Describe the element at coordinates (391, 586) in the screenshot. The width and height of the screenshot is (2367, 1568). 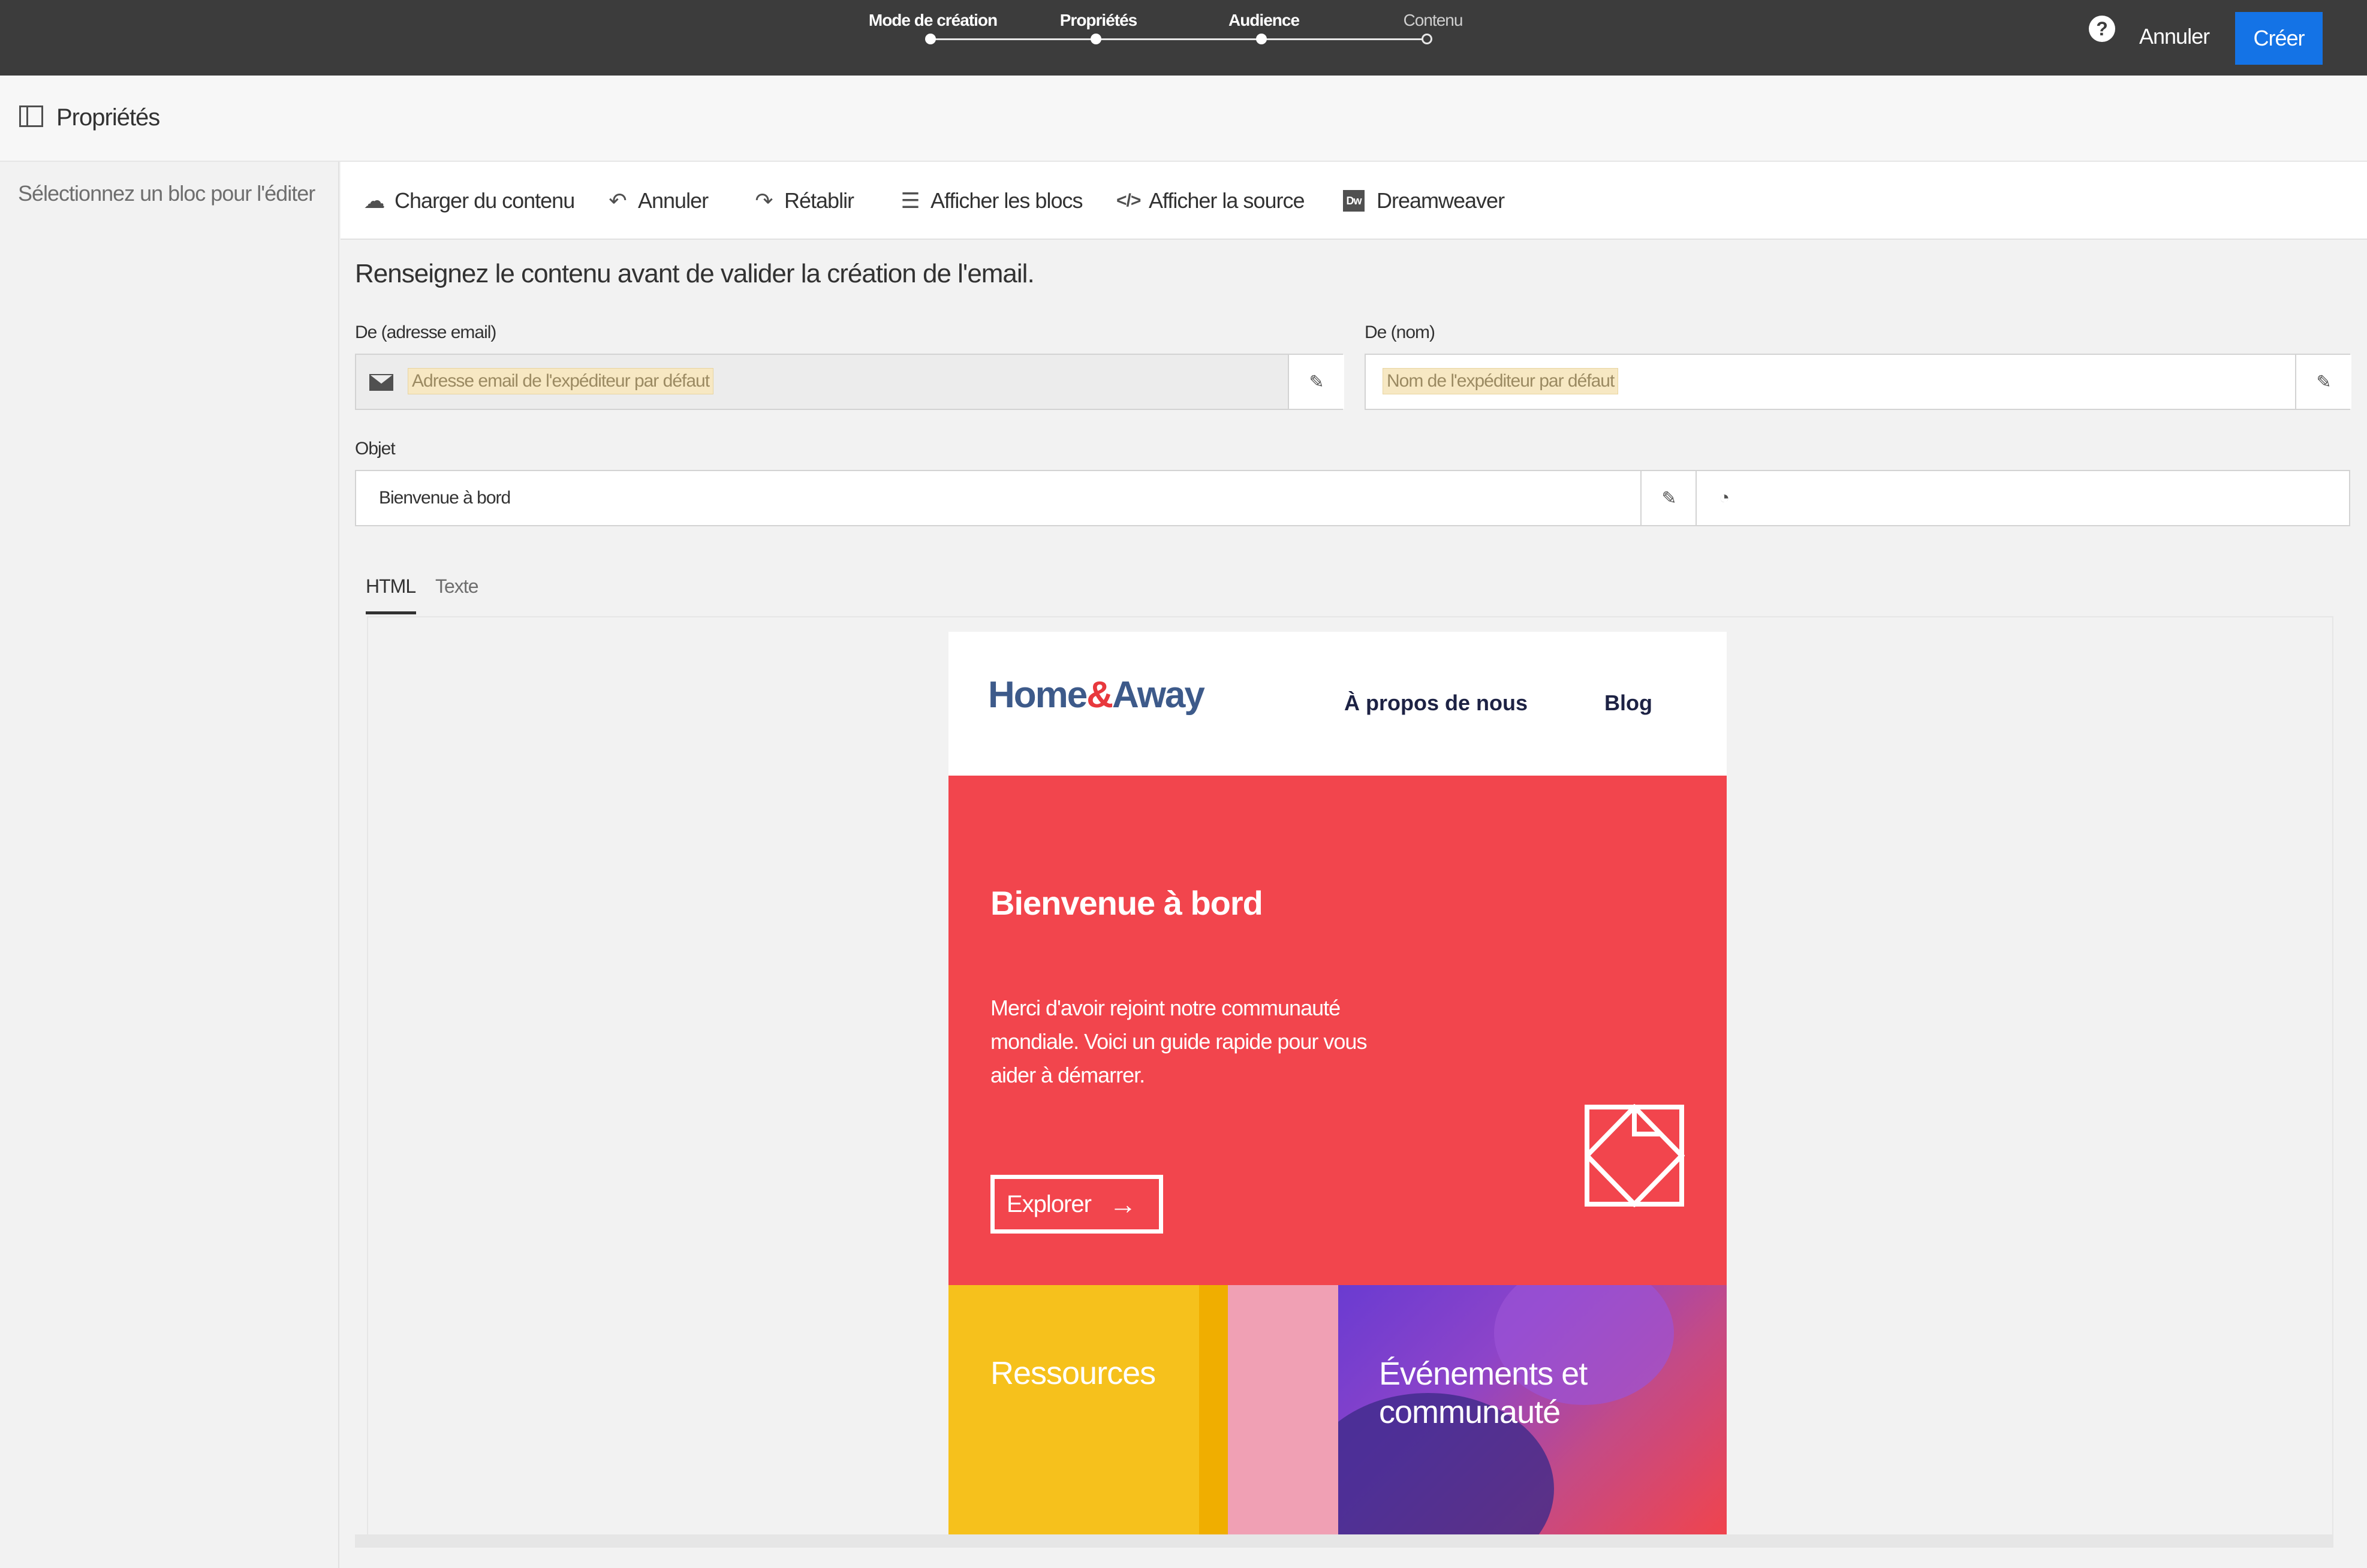
I see `tab-html: HTML` at that location.